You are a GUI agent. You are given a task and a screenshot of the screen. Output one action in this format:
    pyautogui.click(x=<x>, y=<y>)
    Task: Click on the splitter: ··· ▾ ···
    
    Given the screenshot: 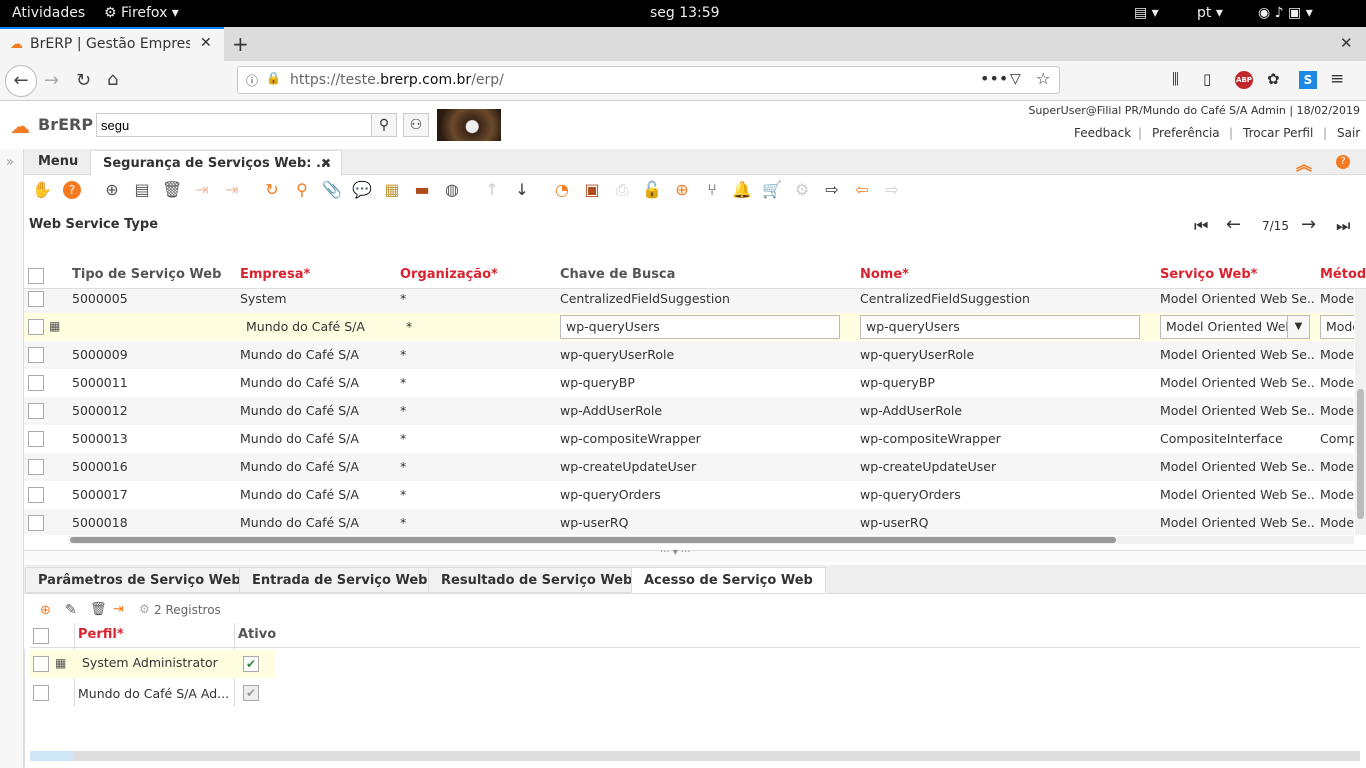 What is the action you would take?
    pyautogui.click(x=695, y=554)
    